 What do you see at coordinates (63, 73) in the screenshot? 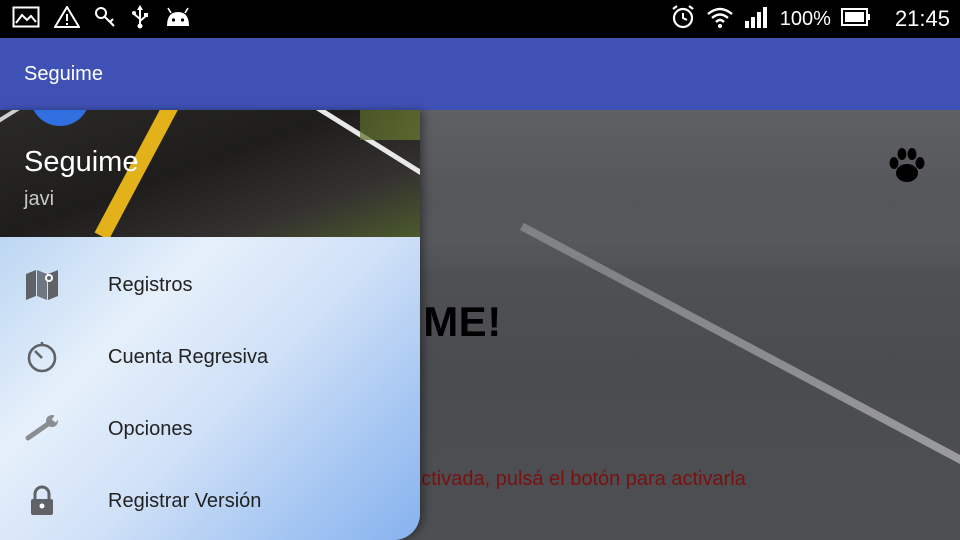
I see `app-title: Seguime` at bounding box center [63, 73].